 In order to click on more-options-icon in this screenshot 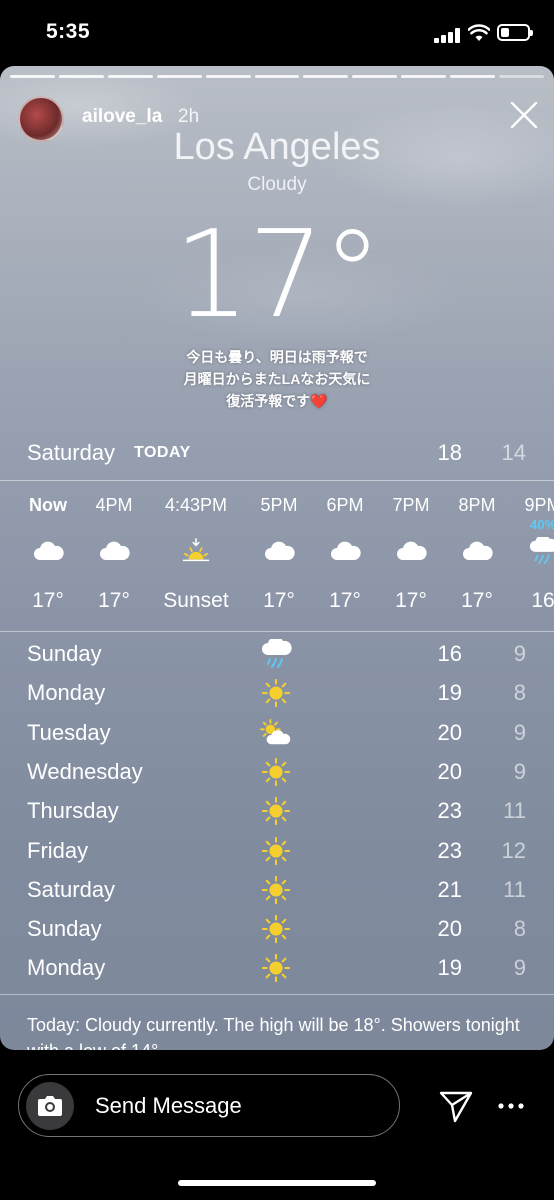, I will do `click(511, 1106)`.